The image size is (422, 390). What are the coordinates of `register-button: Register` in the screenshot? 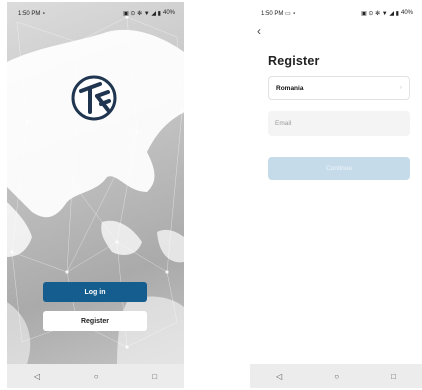 It's located at (95, 321).